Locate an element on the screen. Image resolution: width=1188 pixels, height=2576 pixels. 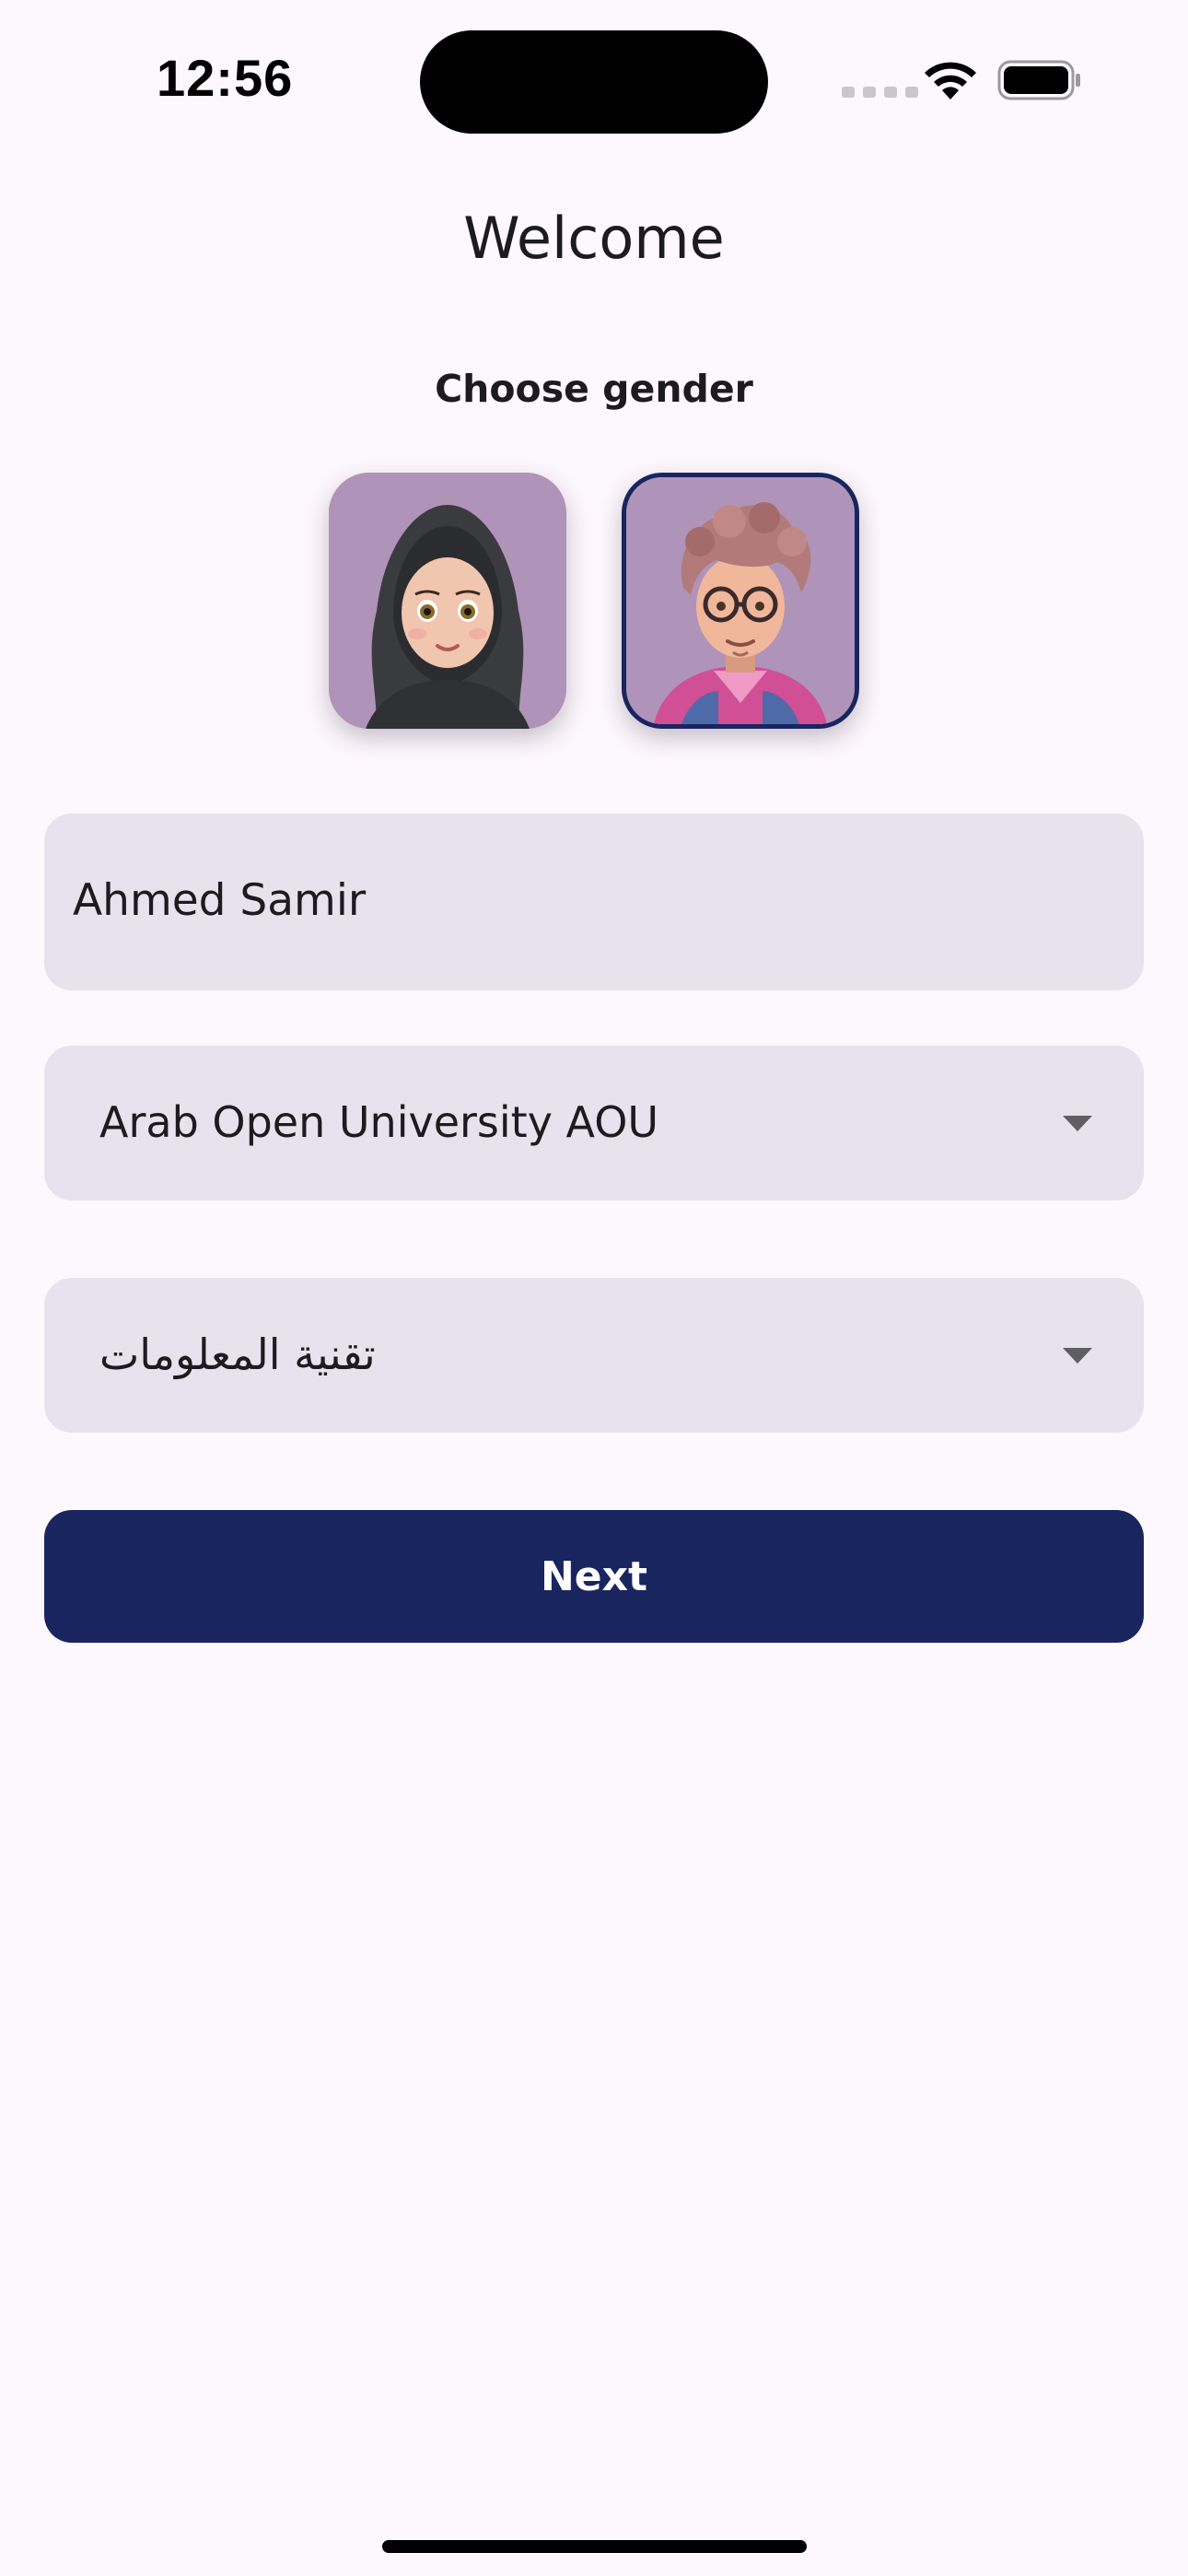
female-avatar-icon is located at coordinates (447, 601).